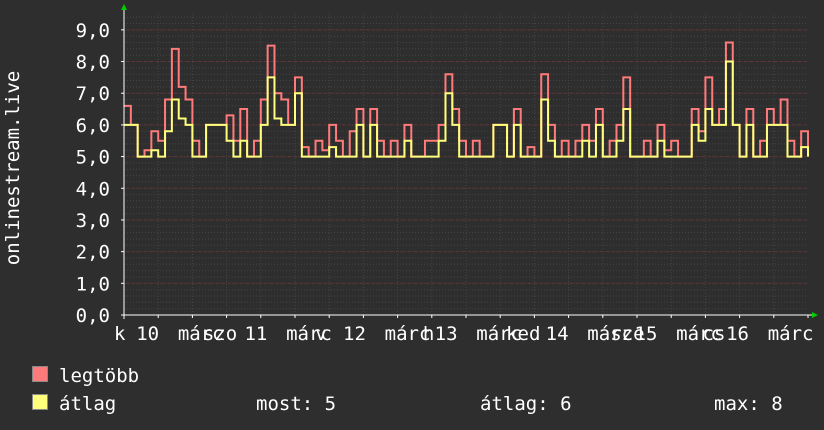  What do you see at coordinates (296, 404) in the screenshot?
I see `stat-current: most: 5` at bounding box center [296, 404].